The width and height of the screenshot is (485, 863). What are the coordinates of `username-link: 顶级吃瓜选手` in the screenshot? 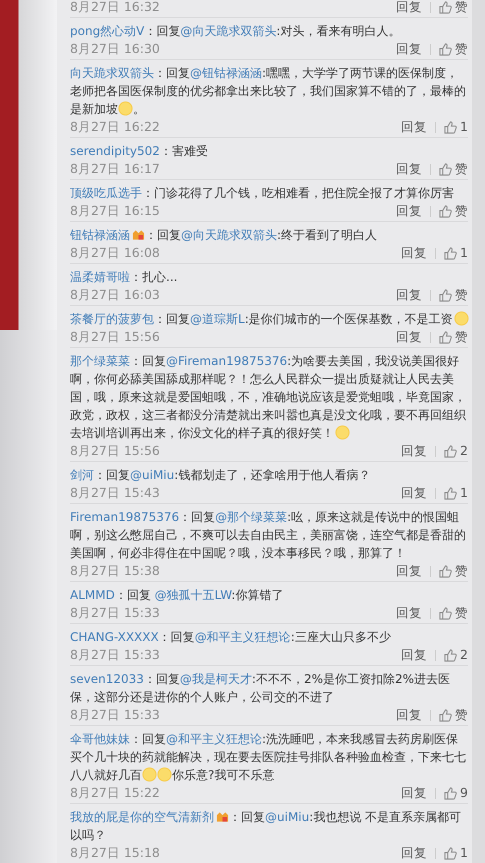 It's located at (106, 193).